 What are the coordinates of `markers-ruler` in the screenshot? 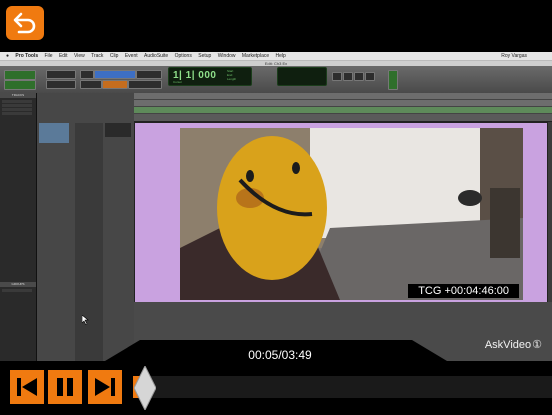 It's located at (343, 110).